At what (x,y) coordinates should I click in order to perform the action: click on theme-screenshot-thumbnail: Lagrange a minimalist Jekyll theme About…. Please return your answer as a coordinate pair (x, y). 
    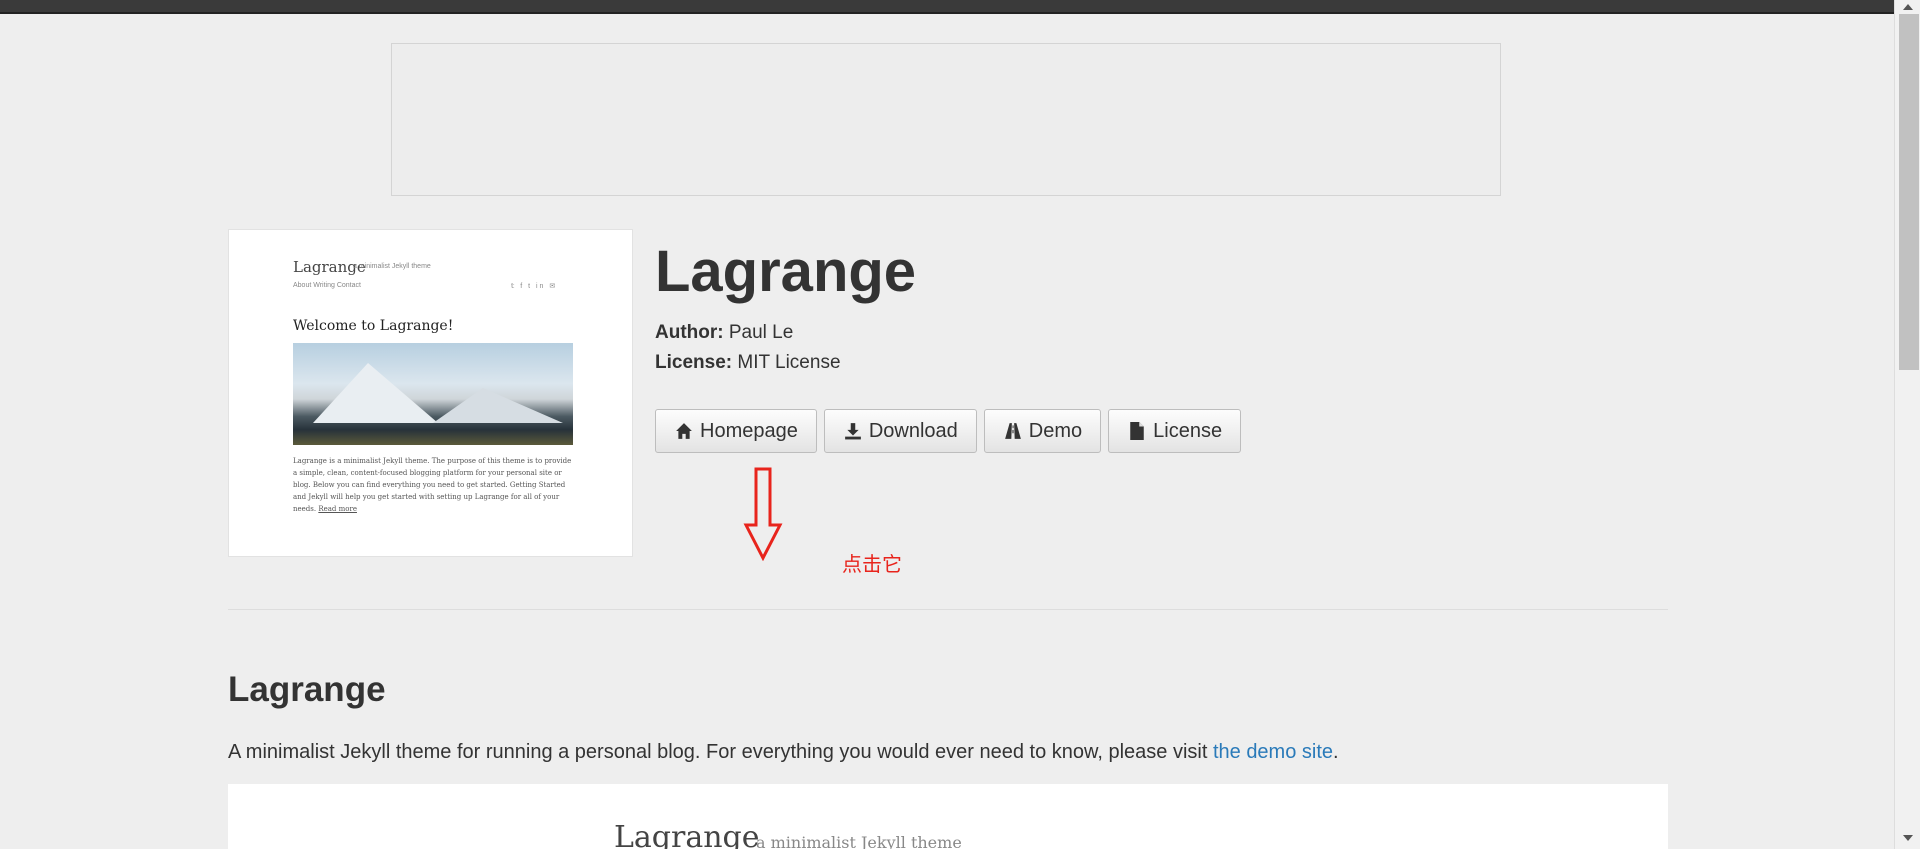
    Looking at the image, I should click on (430, 393).